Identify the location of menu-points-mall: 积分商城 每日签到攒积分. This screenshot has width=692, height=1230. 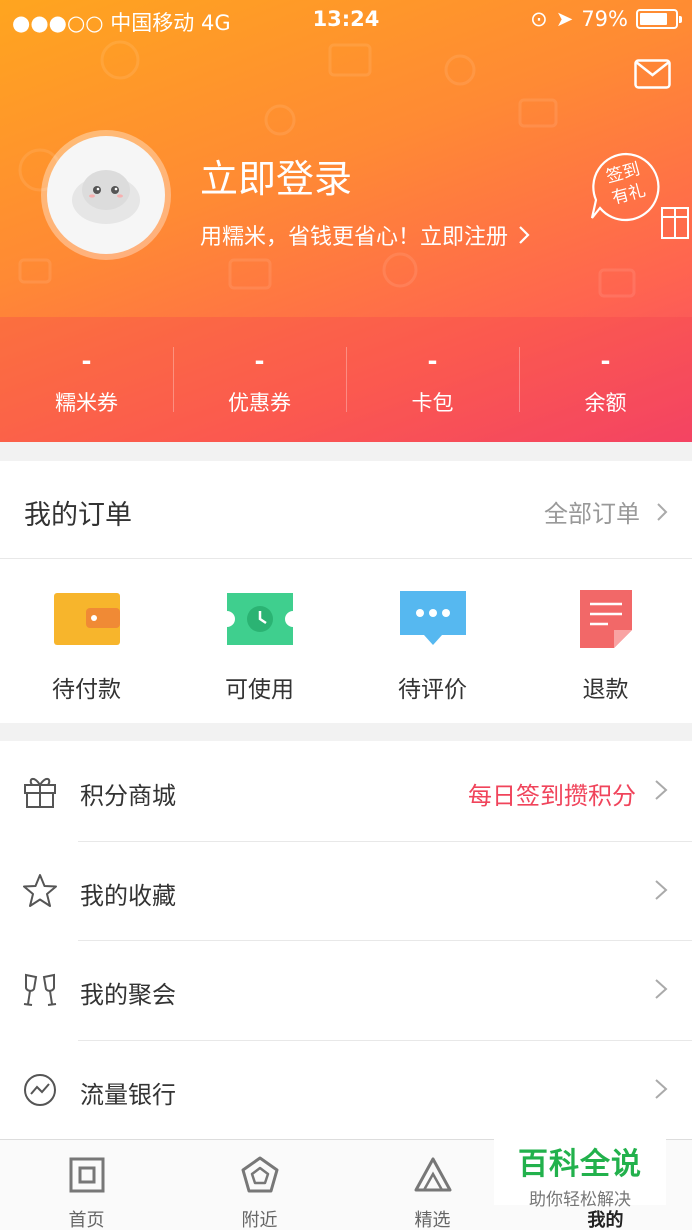
(346, 791).